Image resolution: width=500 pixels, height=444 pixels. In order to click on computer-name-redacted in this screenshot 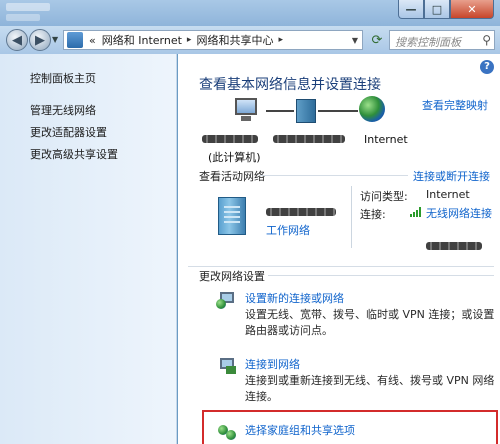, I will do `click(230, 139)`.